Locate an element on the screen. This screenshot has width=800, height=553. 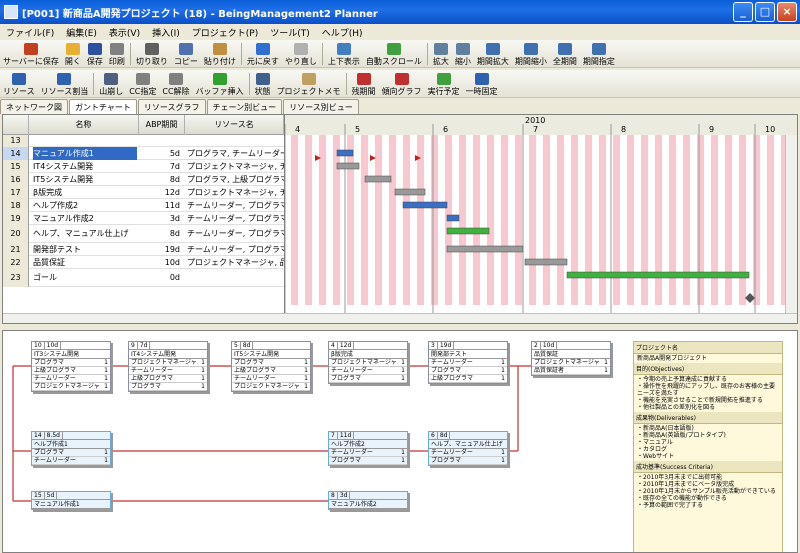
row-number: 20 is located at coordinates (16, 234).